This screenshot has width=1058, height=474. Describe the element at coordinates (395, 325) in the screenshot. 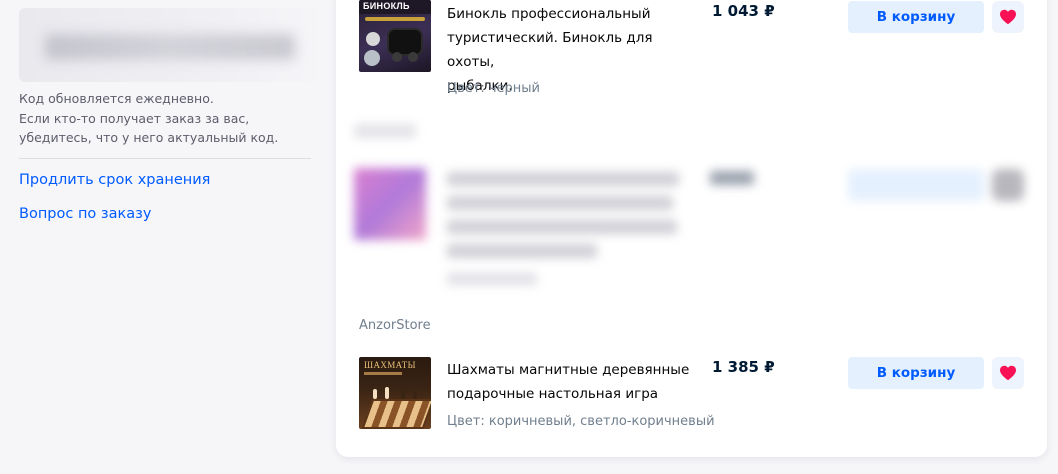

I see `seller-name: AnzorStore` at that location.